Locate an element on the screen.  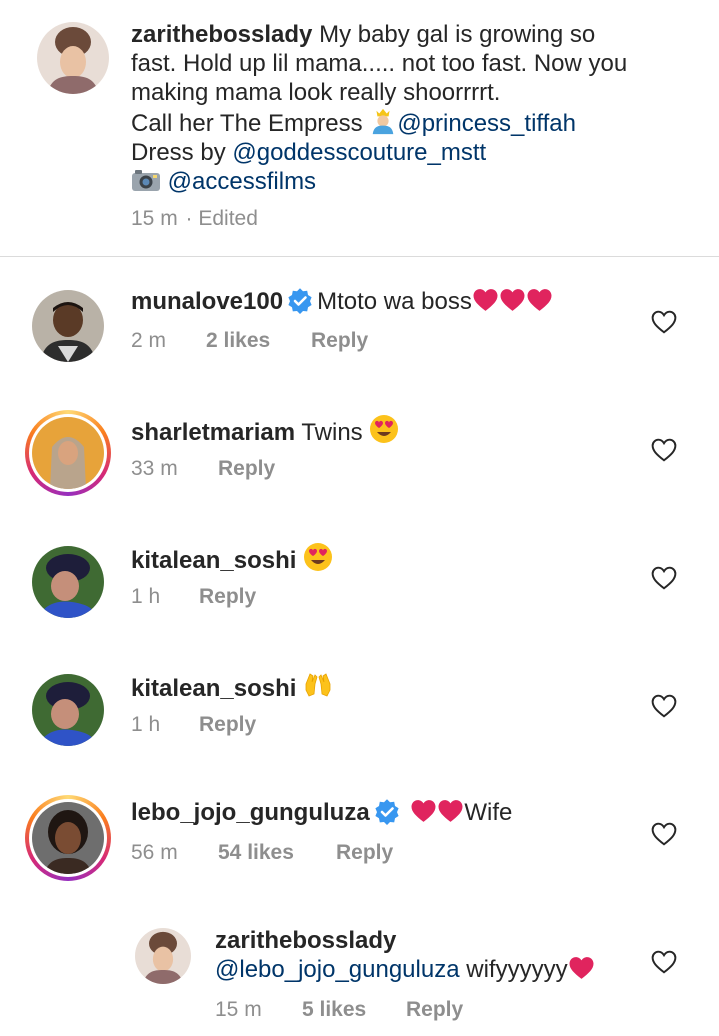
reply-body: wifyyyyyy is located at coordinates (517, 969).